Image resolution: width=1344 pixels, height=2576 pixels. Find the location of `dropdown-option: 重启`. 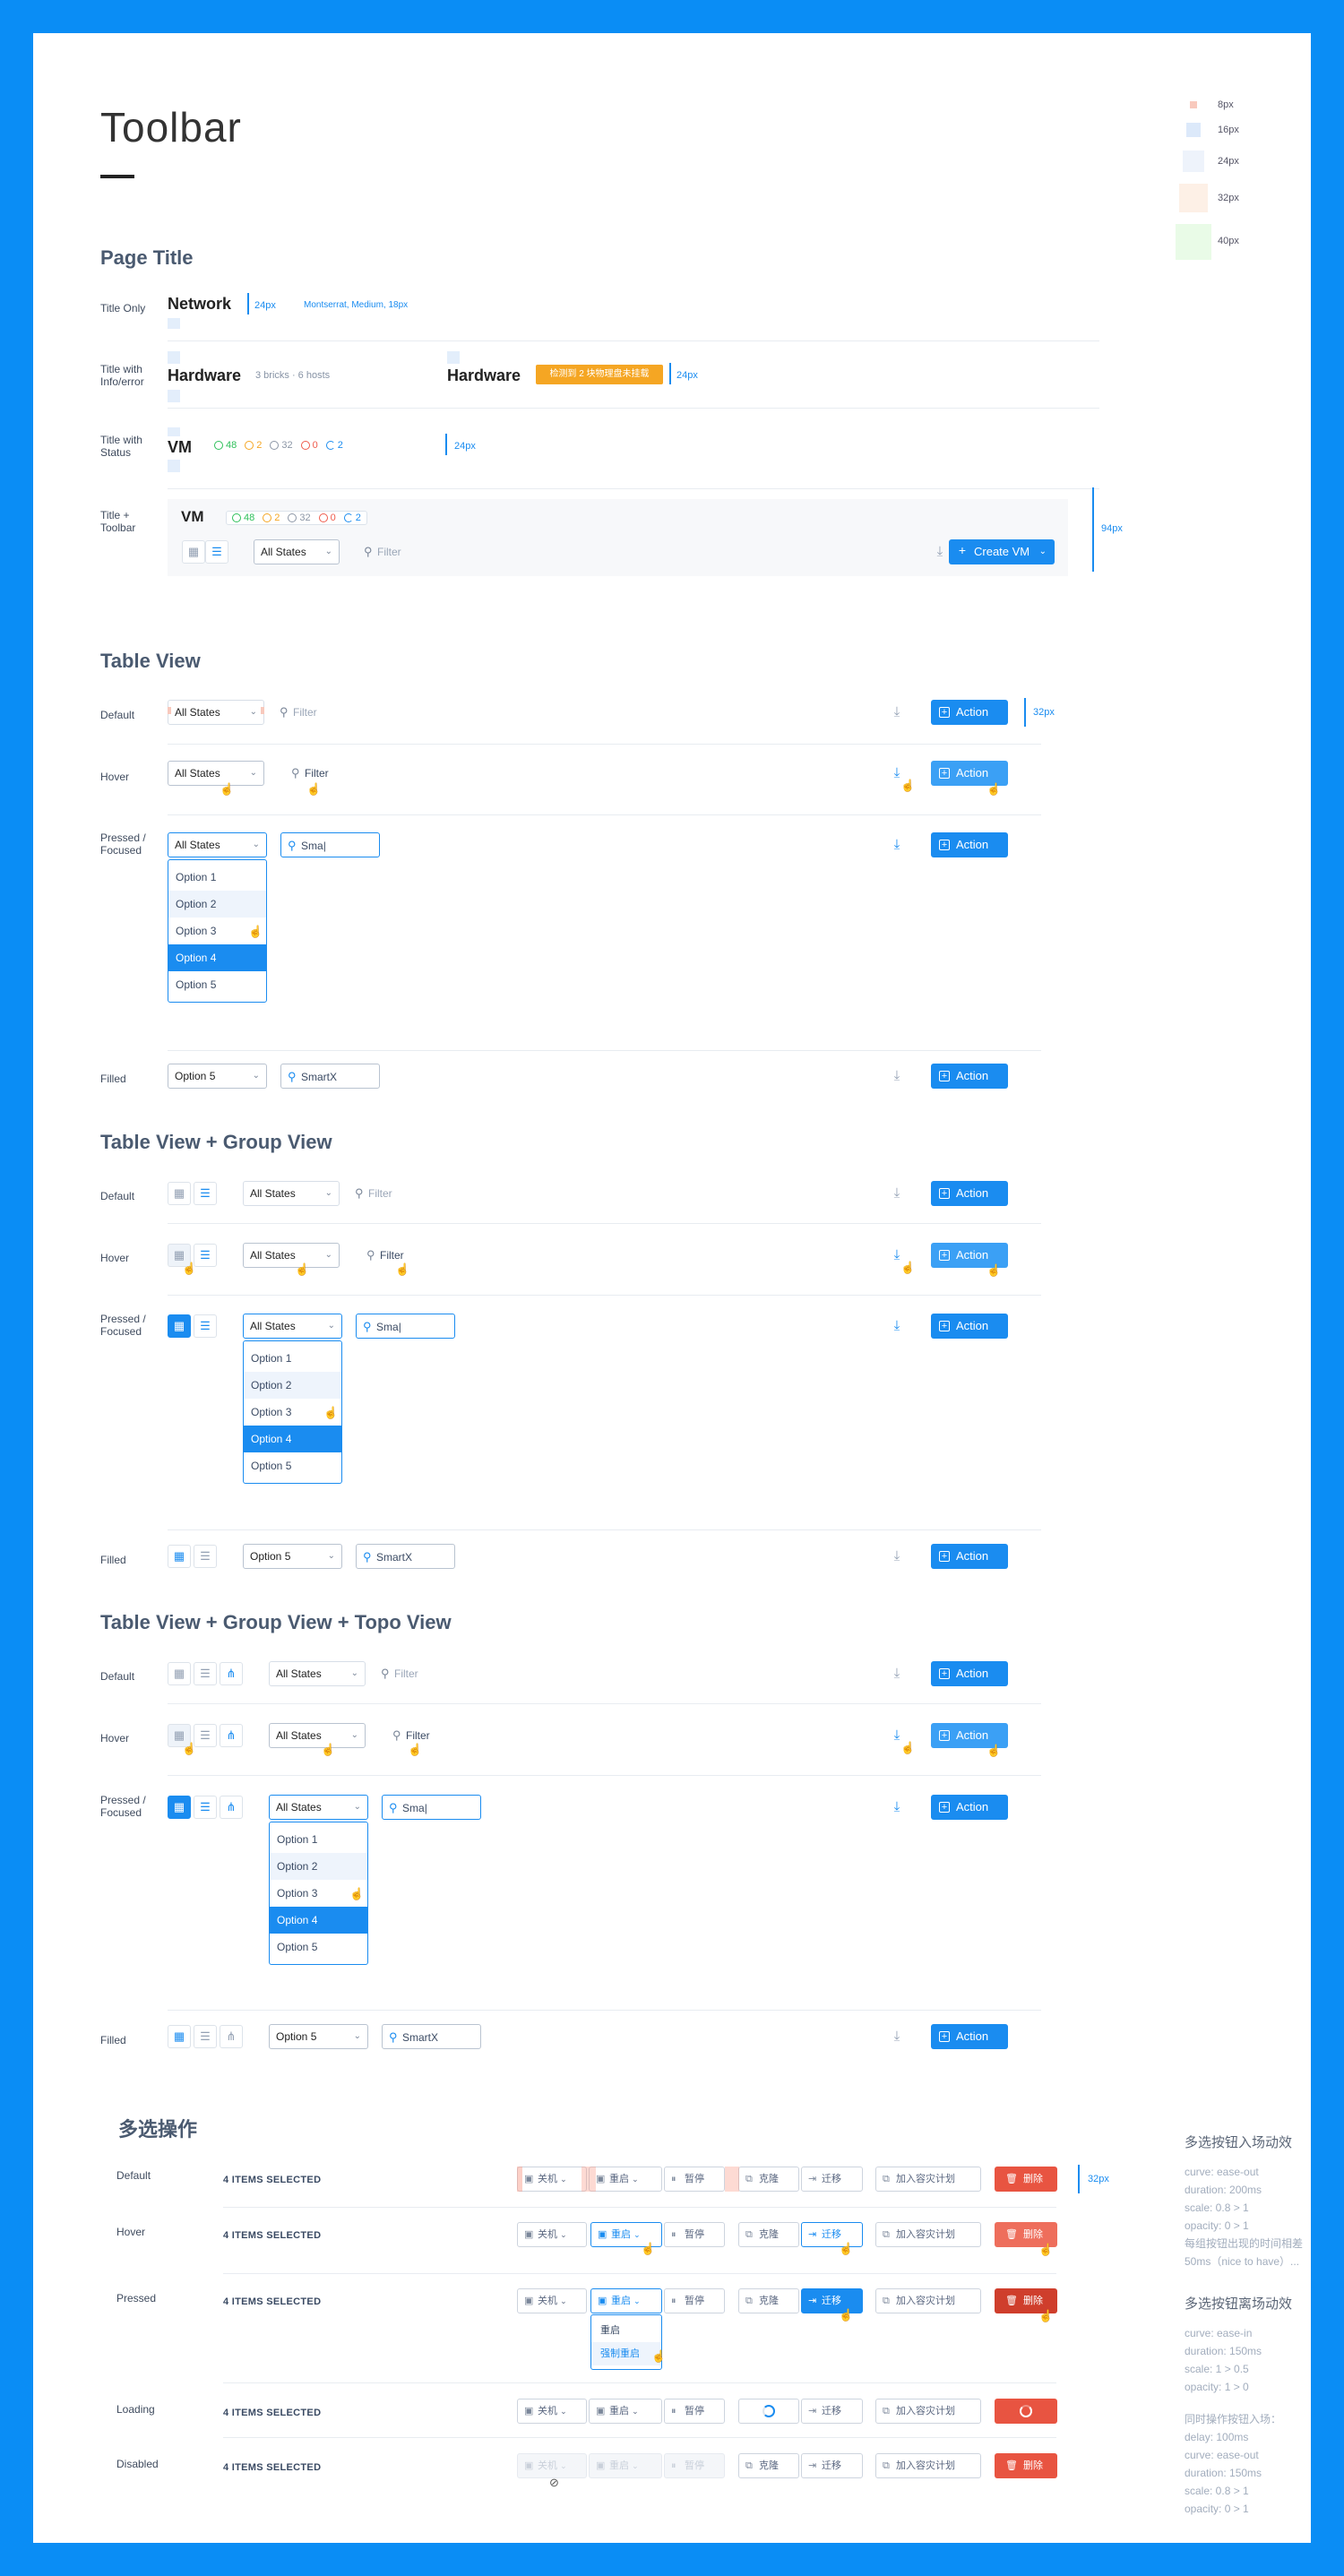

dropdown-option: 重启 is located at coordinates (626, 2330).